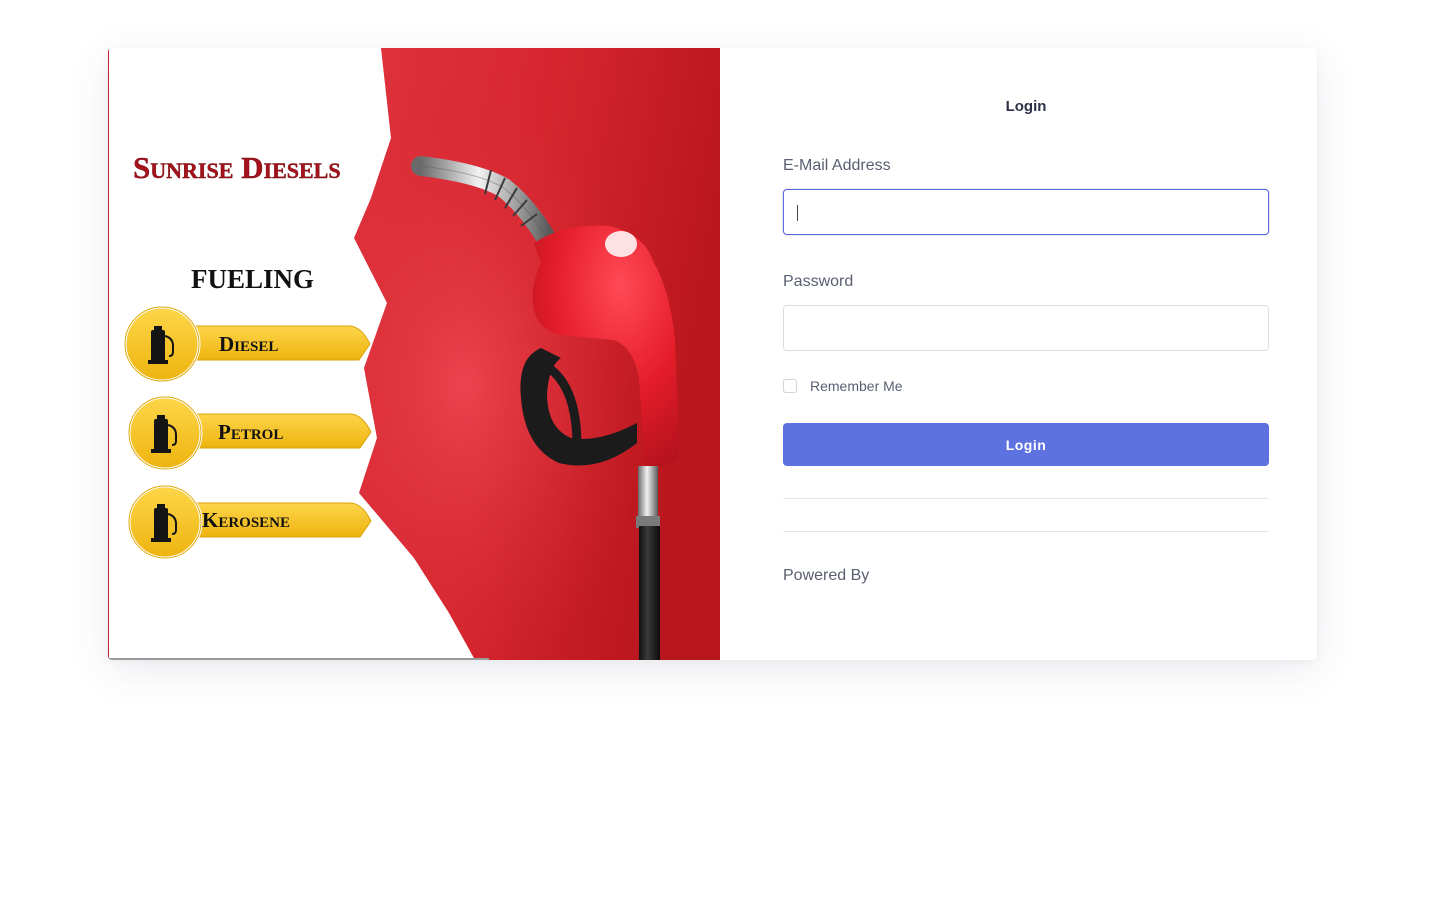  I want to click on password-field, so click(1026, 328).